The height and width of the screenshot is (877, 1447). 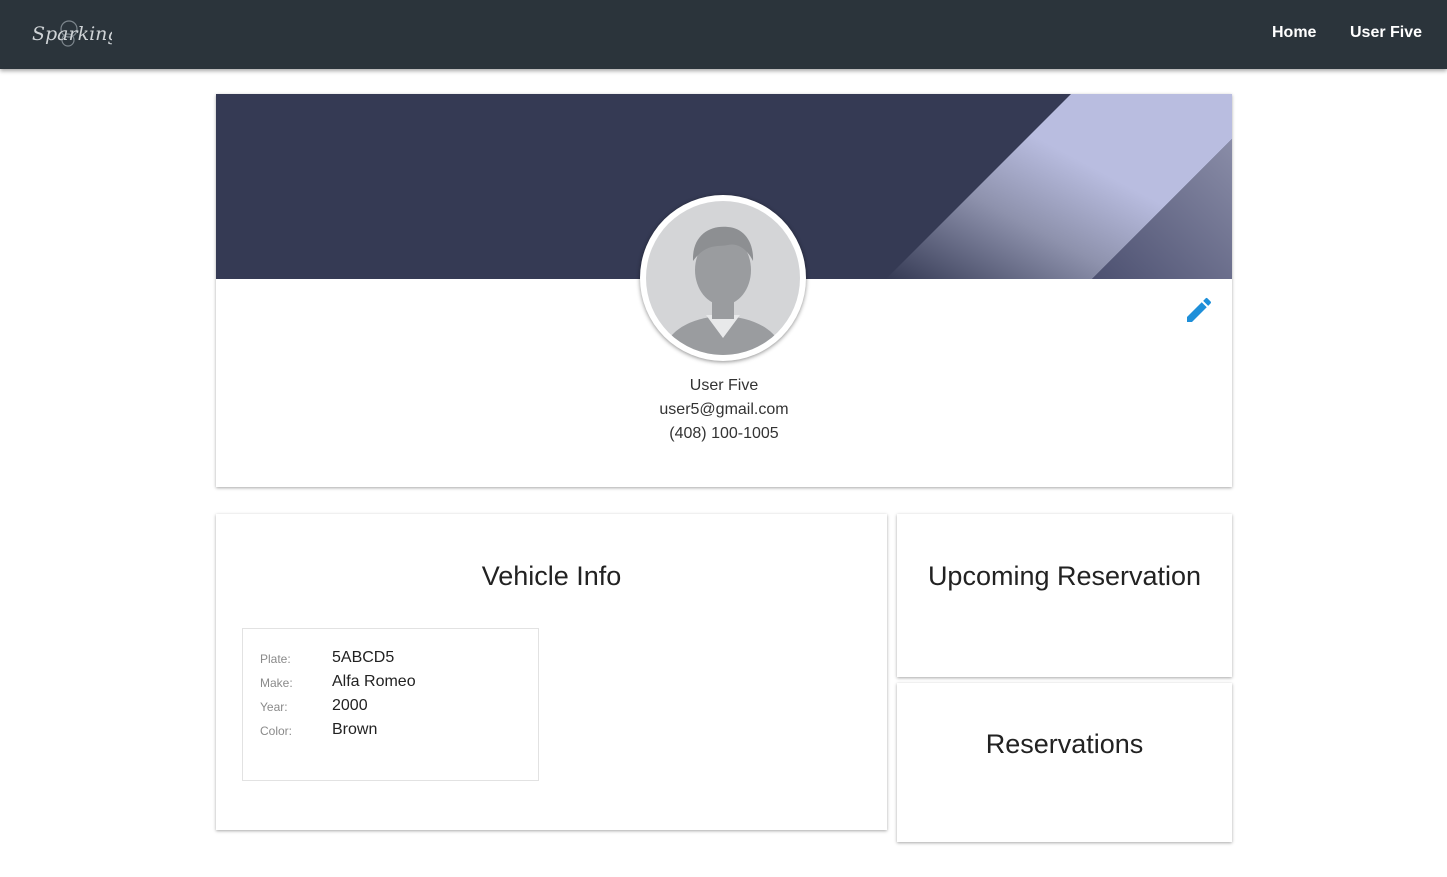 What do you see at coordinates (1199, 310) in the screenshot?
I see `pencil-icon` at bounding box center [1199, 310].